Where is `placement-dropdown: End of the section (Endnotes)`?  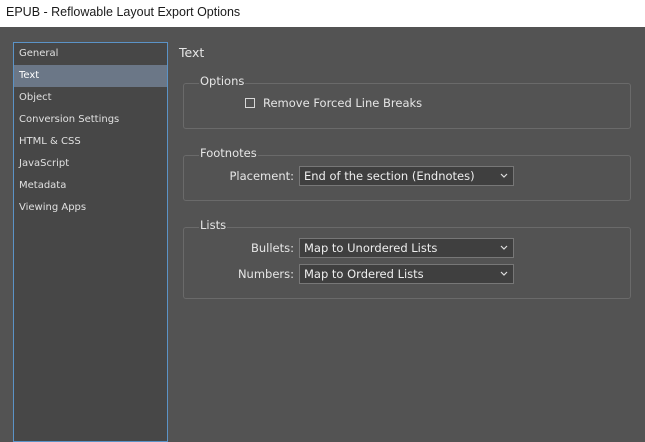 placement-dropdown: End of the section (Endnotes) is located at coordinates (406, 176).